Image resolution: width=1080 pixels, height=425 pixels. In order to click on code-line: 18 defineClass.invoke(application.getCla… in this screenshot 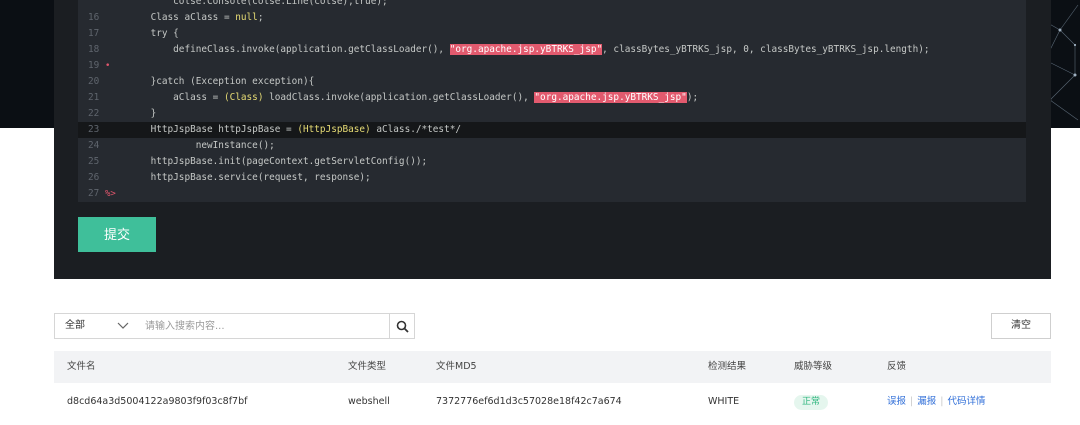, I will do `click(552, 50)`.